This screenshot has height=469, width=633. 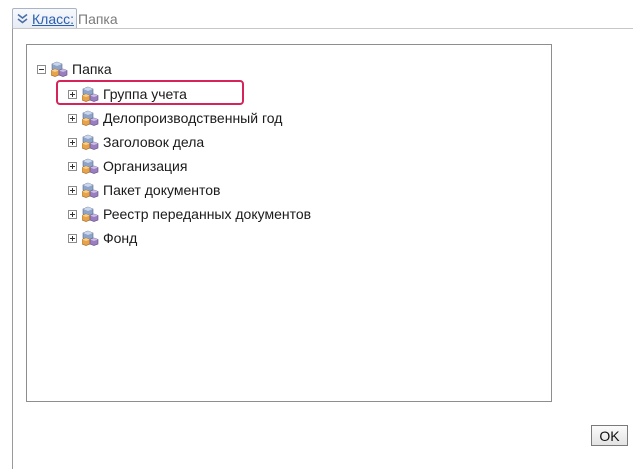 What do you see at coordinates (120, 238) in the screenshot?
I see `tree-node-label: Фонд` at bounding box center [120, 238].